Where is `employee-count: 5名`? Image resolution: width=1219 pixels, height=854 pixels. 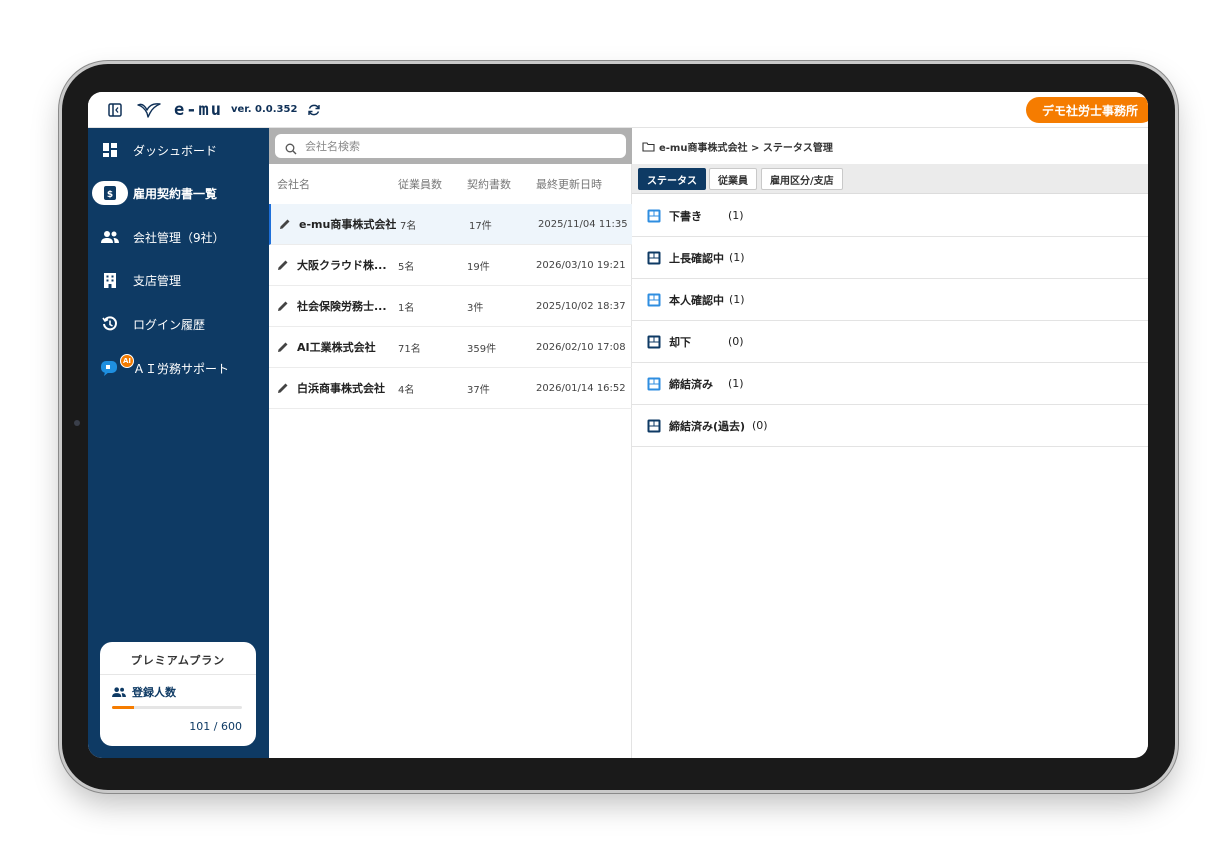 employee-count: 5名 is located at coordinates (406, 267).